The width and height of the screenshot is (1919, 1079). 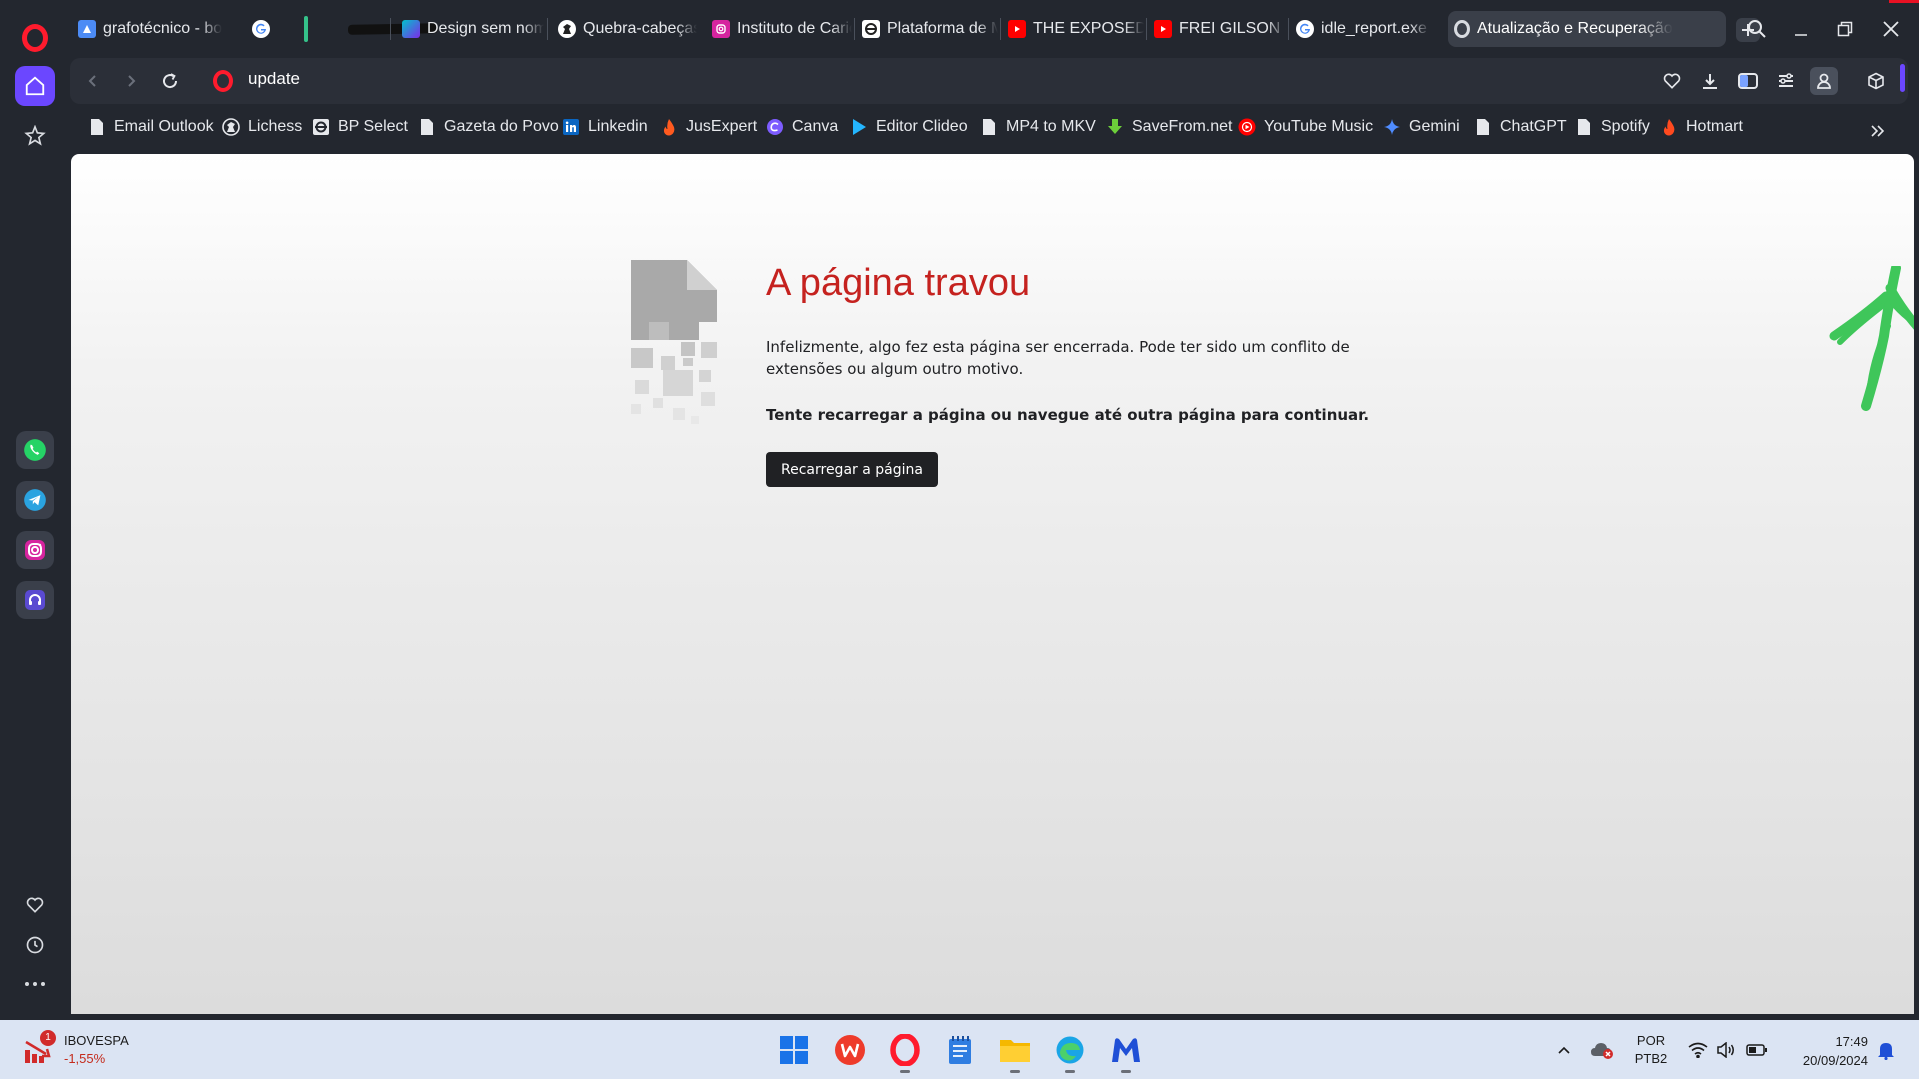 I want to click on tab-label: grafotécnico - bo, so click(x=163, y=28).